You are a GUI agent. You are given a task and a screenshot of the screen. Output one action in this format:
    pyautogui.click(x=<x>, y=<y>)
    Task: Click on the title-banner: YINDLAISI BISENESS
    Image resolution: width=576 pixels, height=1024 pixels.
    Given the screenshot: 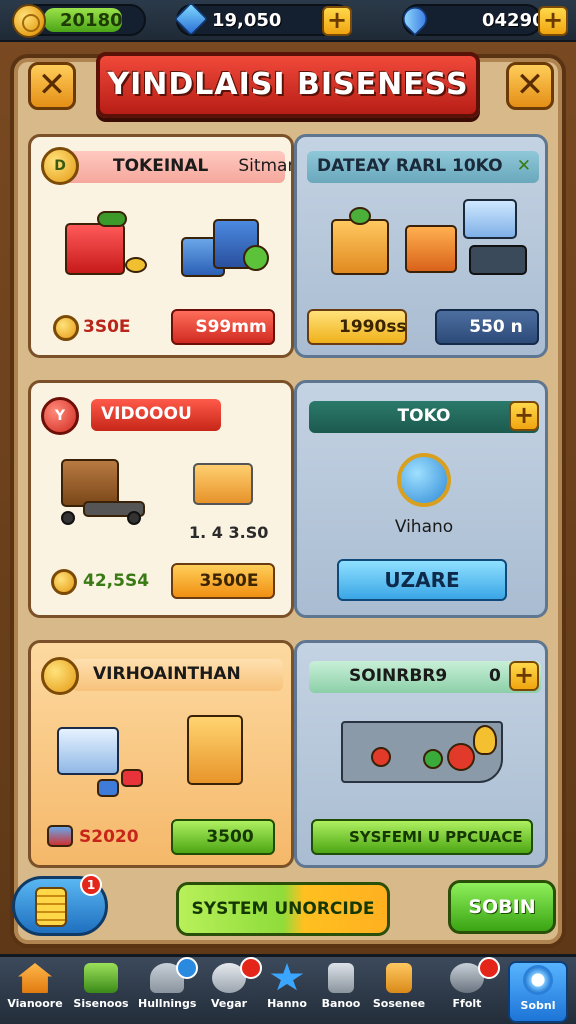 What is the action you would take?
    pyautogui.click(x=288, y=85)
    